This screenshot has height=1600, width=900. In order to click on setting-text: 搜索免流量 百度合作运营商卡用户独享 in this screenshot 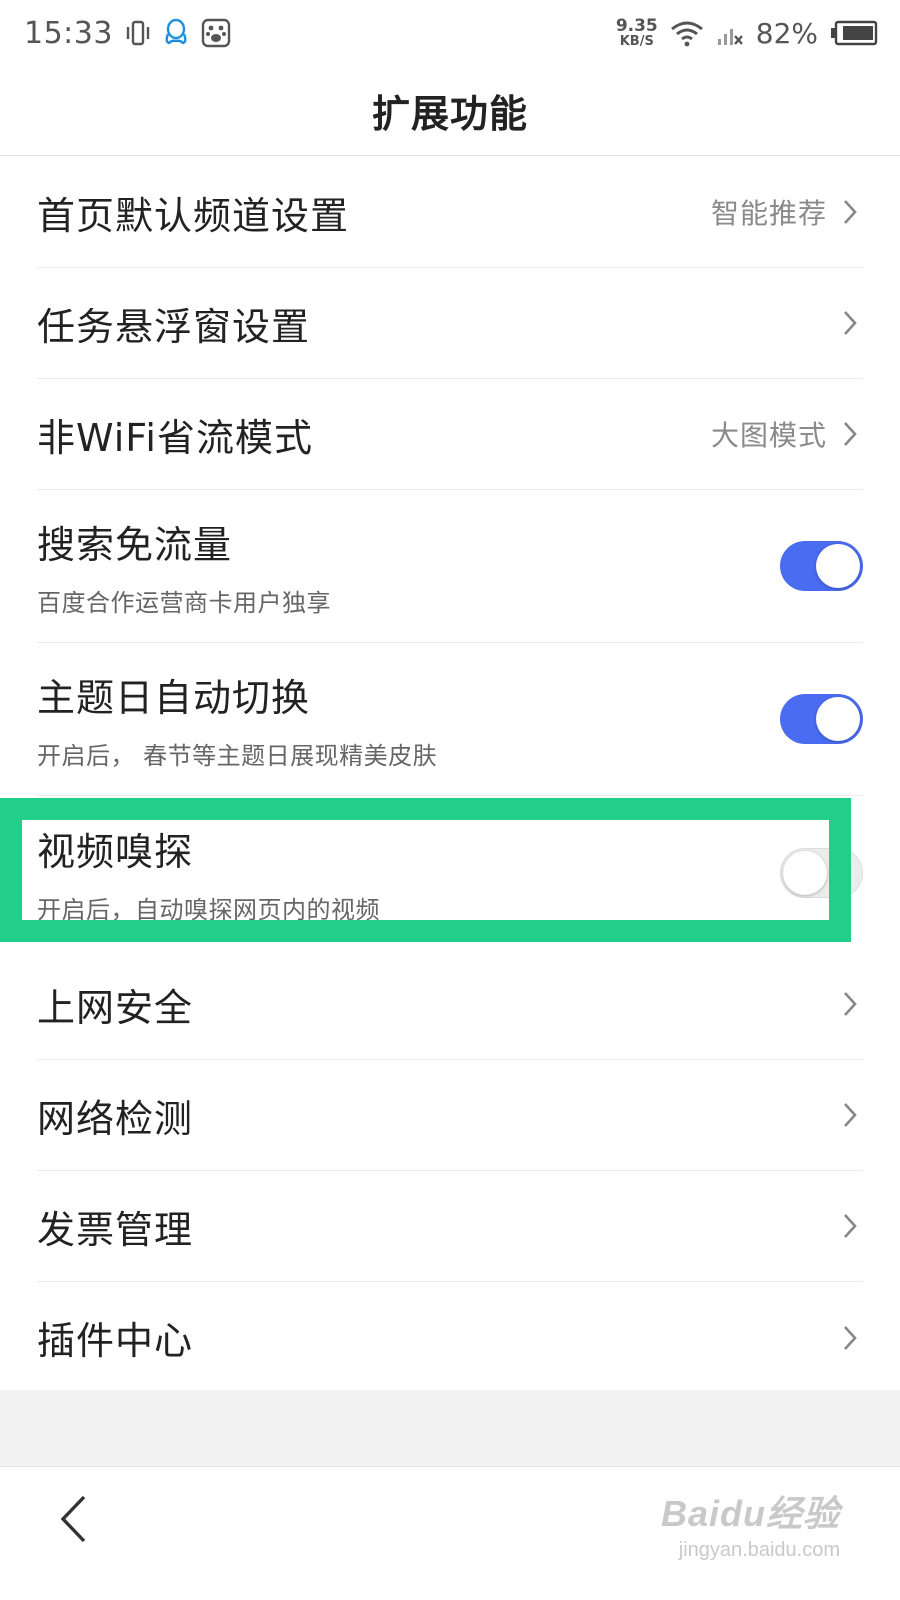, I will do `click(184, 566)`.